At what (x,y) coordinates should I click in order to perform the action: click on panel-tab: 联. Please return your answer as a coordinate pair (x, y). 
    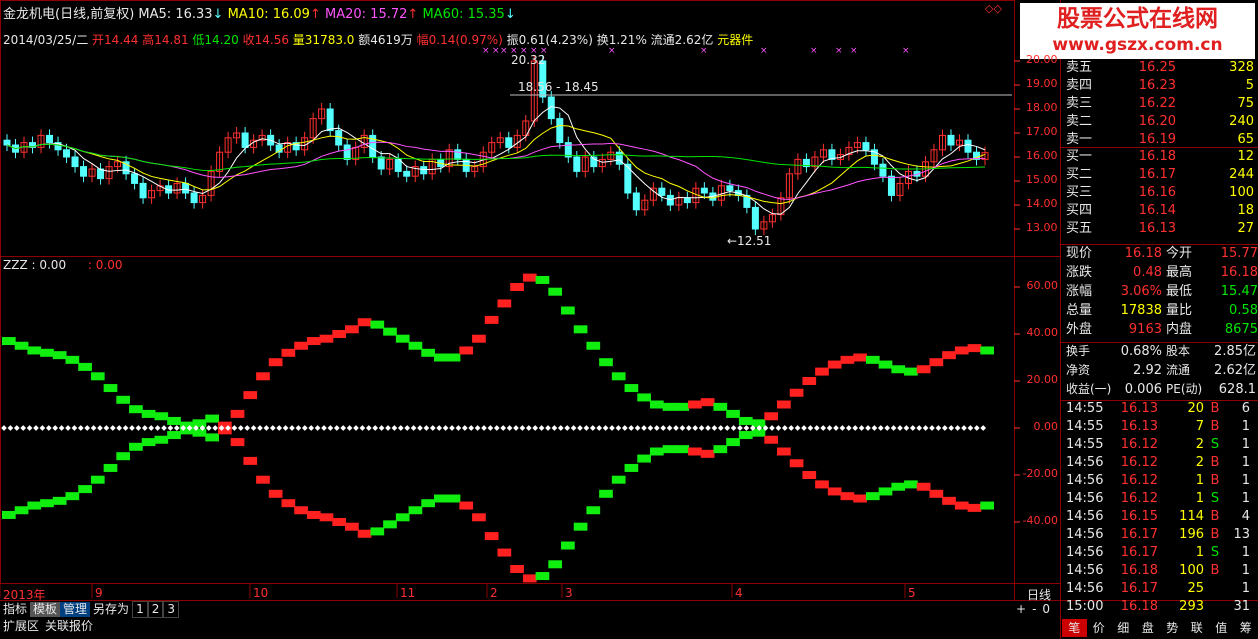
    Looking at the image, I should click on (1197, 628).